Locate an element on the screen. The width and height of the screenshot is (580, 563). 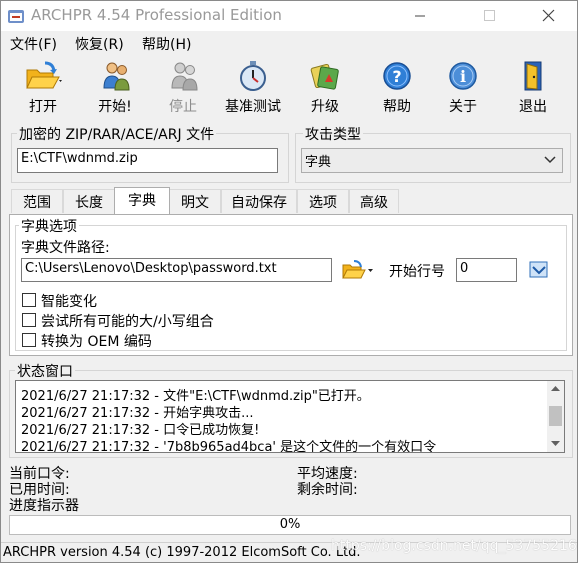
window-title: ARCHPR 4.54 Professional Edition is located at coordinates (156, 15).